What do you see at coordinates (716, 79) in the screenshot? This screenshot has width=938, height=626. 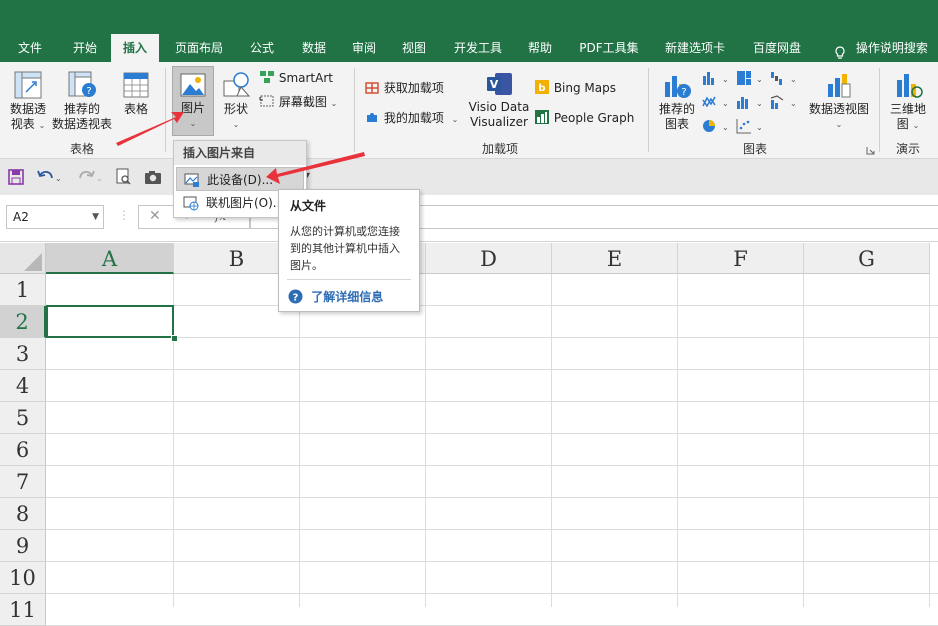 I see `column-chart-icon: ⌄` at bounding box center [716, 79].